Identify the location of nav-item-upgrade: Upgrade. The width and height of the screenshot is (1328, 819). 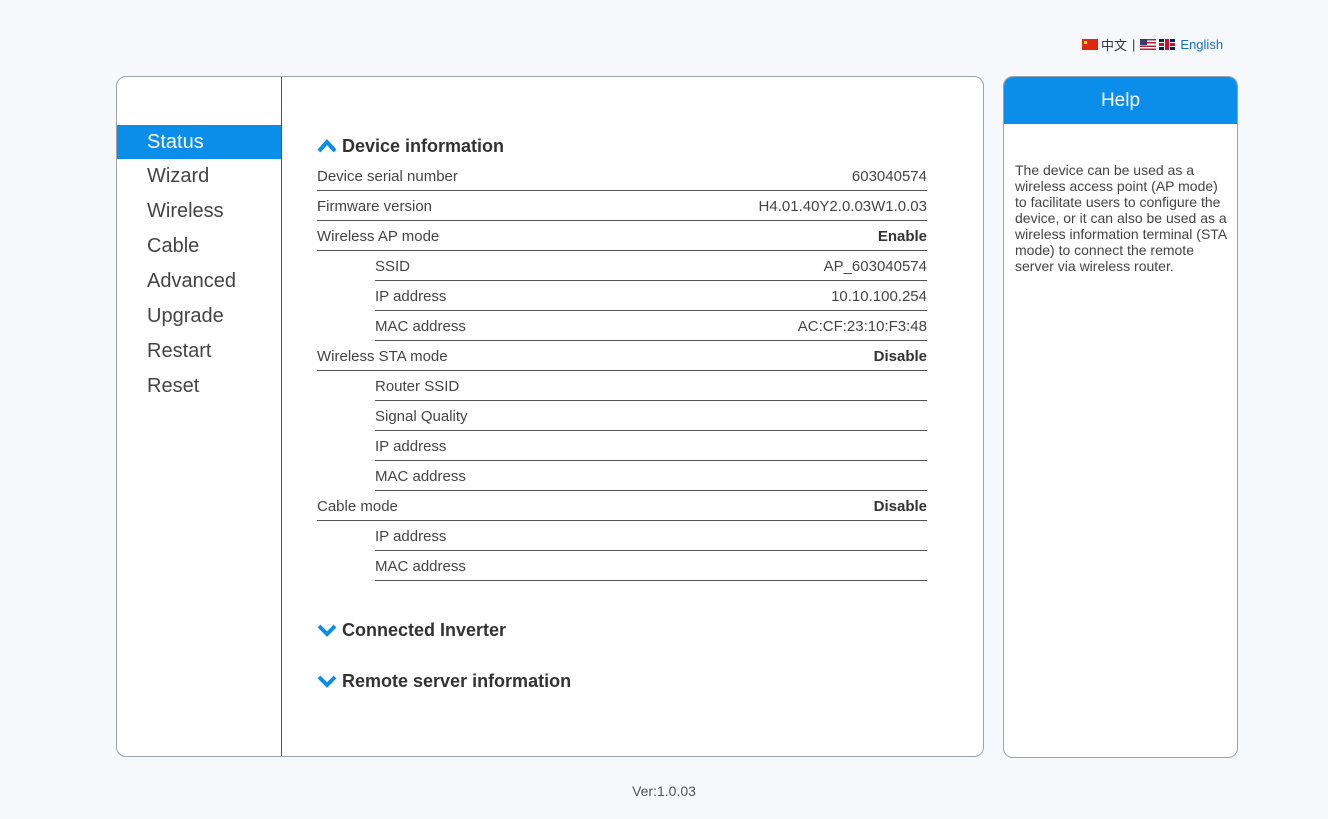
(199, 316).